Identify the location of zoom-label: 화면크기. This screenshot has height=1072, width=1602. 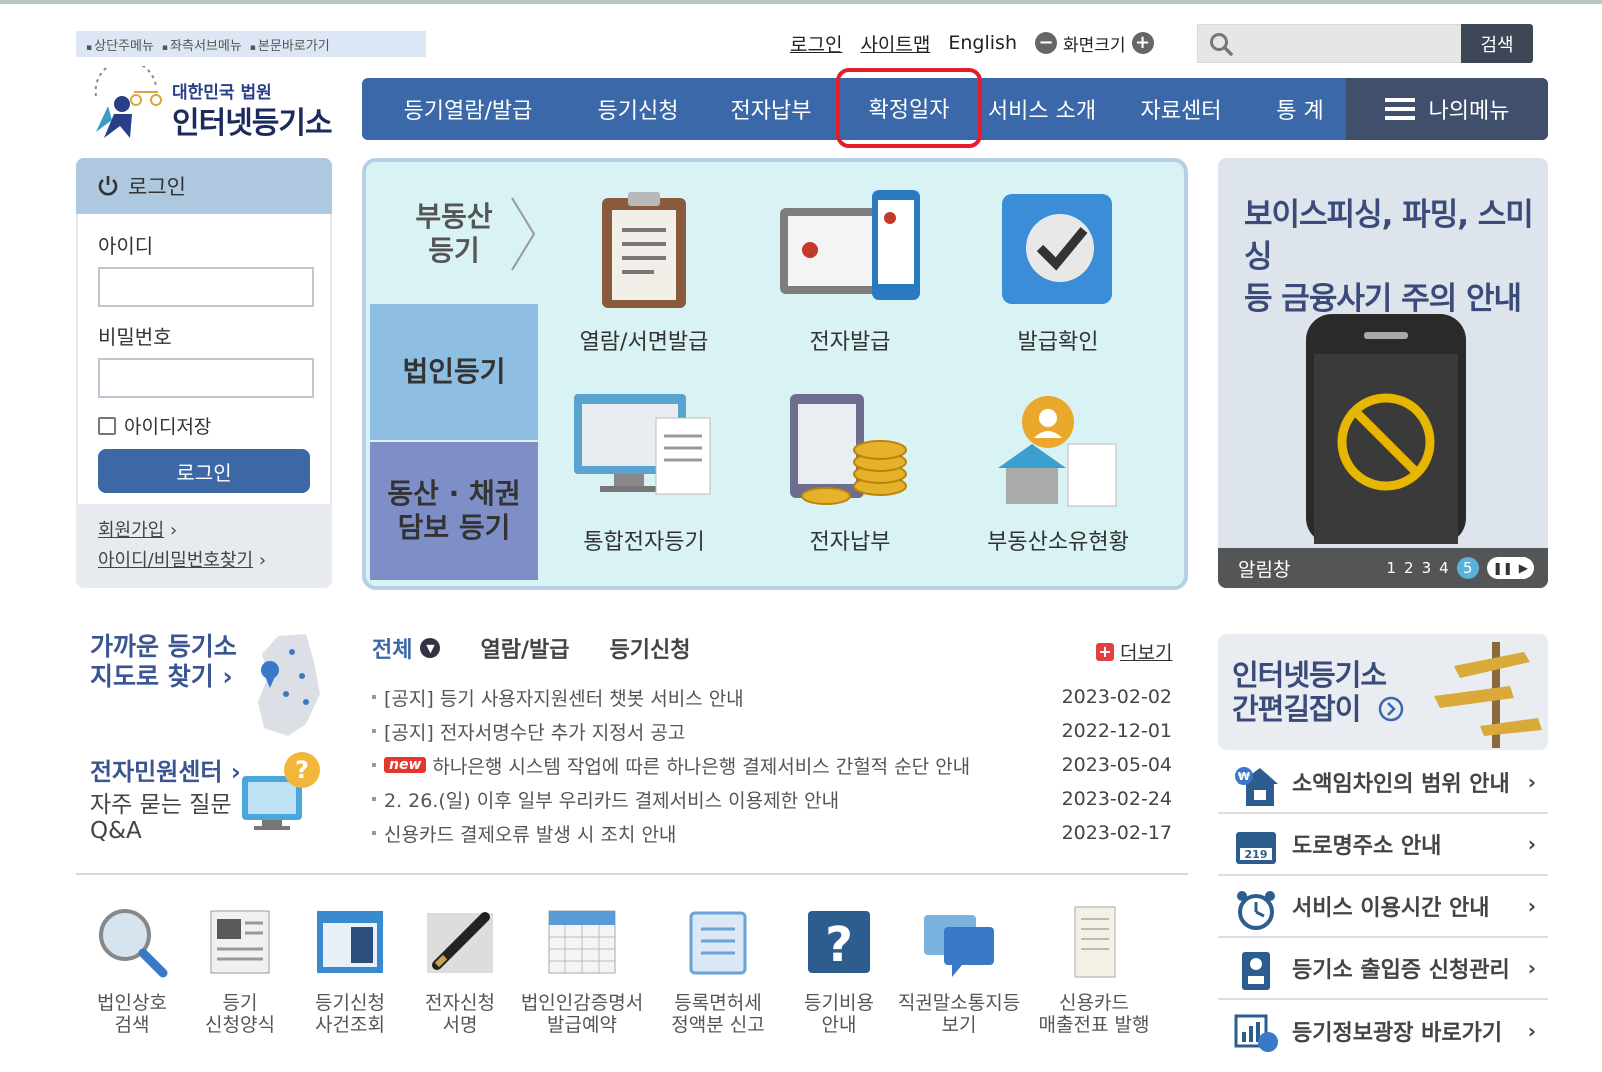
(1094, 45).